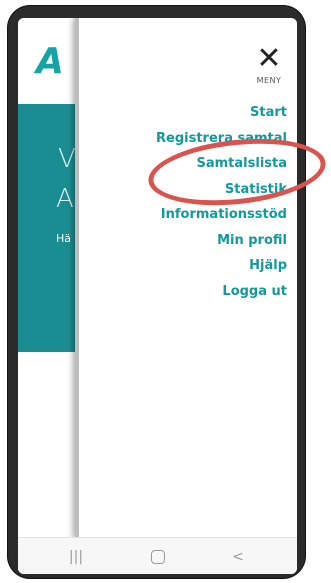  Describe the element at coordinates (221, 113) in the screenshot. I see `menu-item-start: Start` at that location.